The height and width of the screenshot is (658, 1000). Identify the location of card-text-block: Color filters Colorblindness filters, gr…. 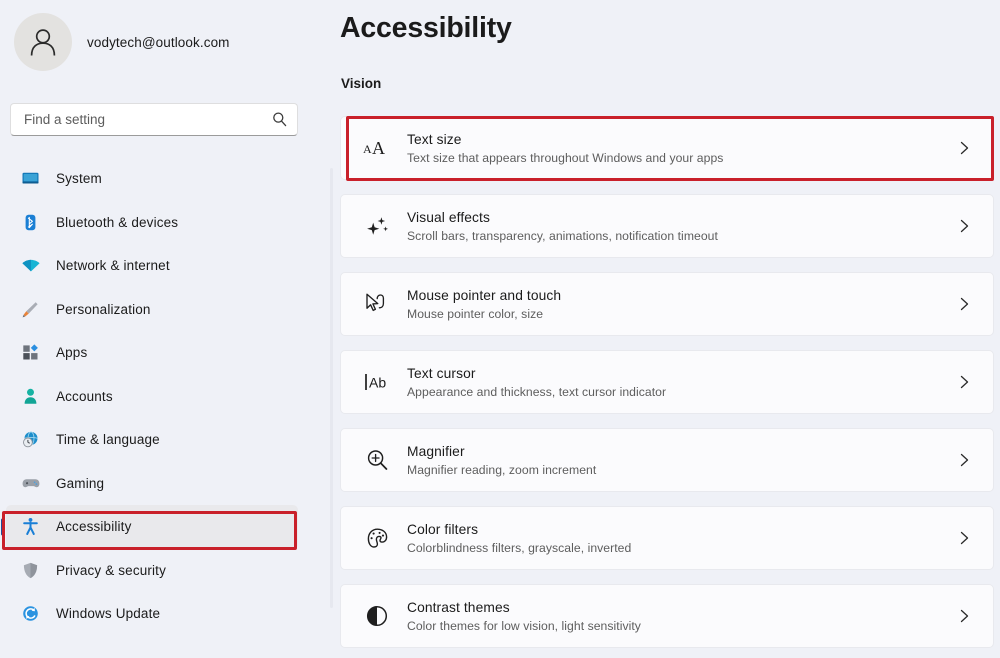
(680, 538).